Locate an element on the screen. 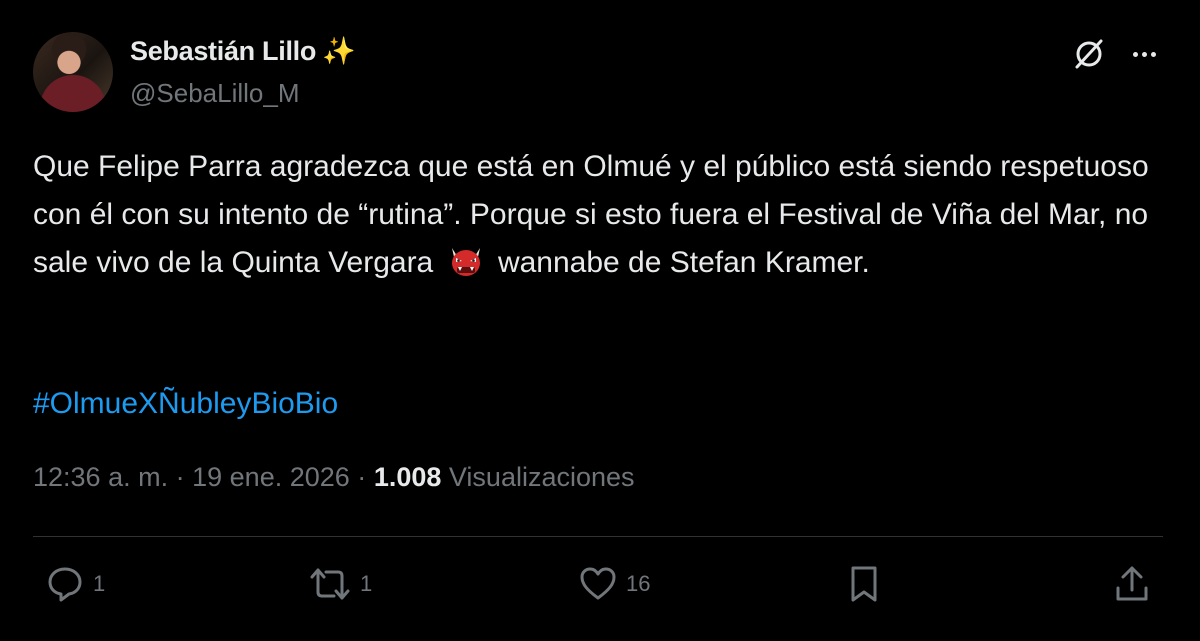 The width and height of the screenshot is (1200, 641). like-count: 16 is located at coordinates (638, 583).